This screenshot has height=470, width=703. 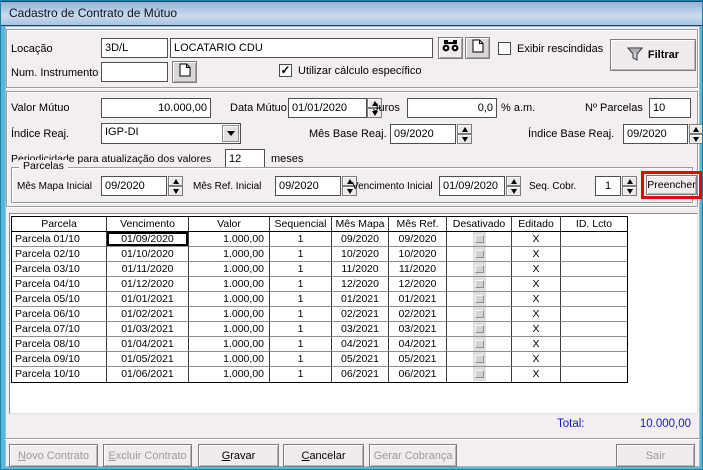 I want to click on filtrar-button: Filtrar, so click(x=653, y=55).